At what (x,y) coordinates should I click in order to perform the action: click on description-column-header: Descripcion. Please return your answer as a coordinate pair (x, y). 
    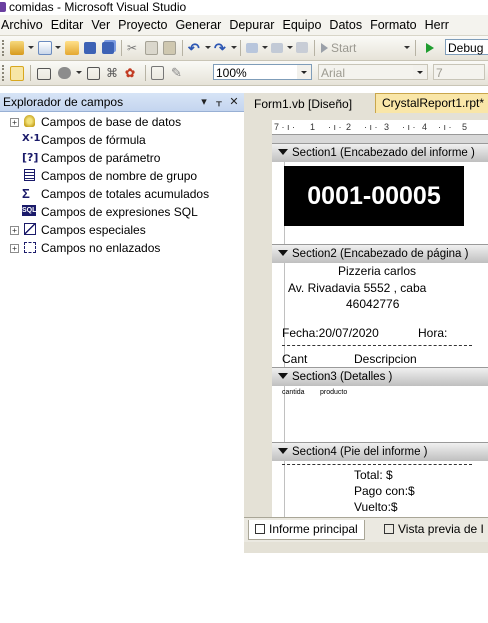
    Looking at the image, I should click on (385, 359).